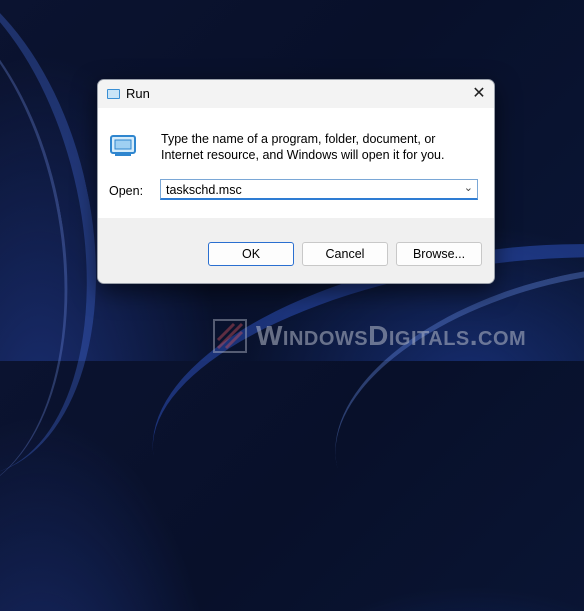 The width and height of the screenshot is (584, 611). I want to click on run-app-icon, so click(113, 94).